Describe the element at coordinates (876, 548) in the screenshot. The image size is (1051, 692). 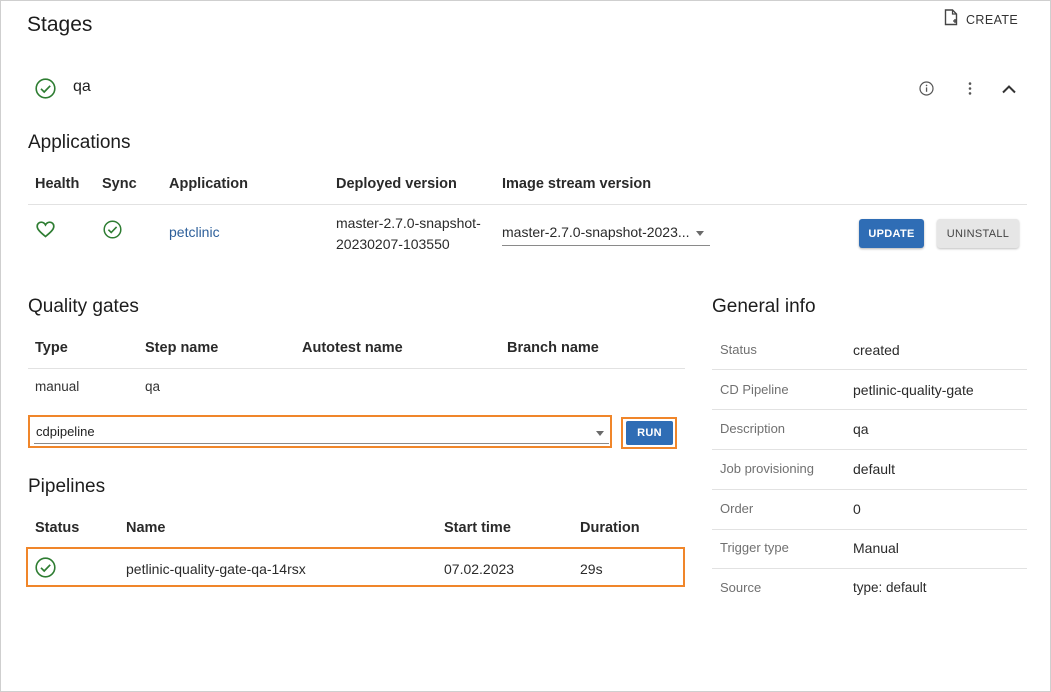
I see `info-value: Manual` at that location.